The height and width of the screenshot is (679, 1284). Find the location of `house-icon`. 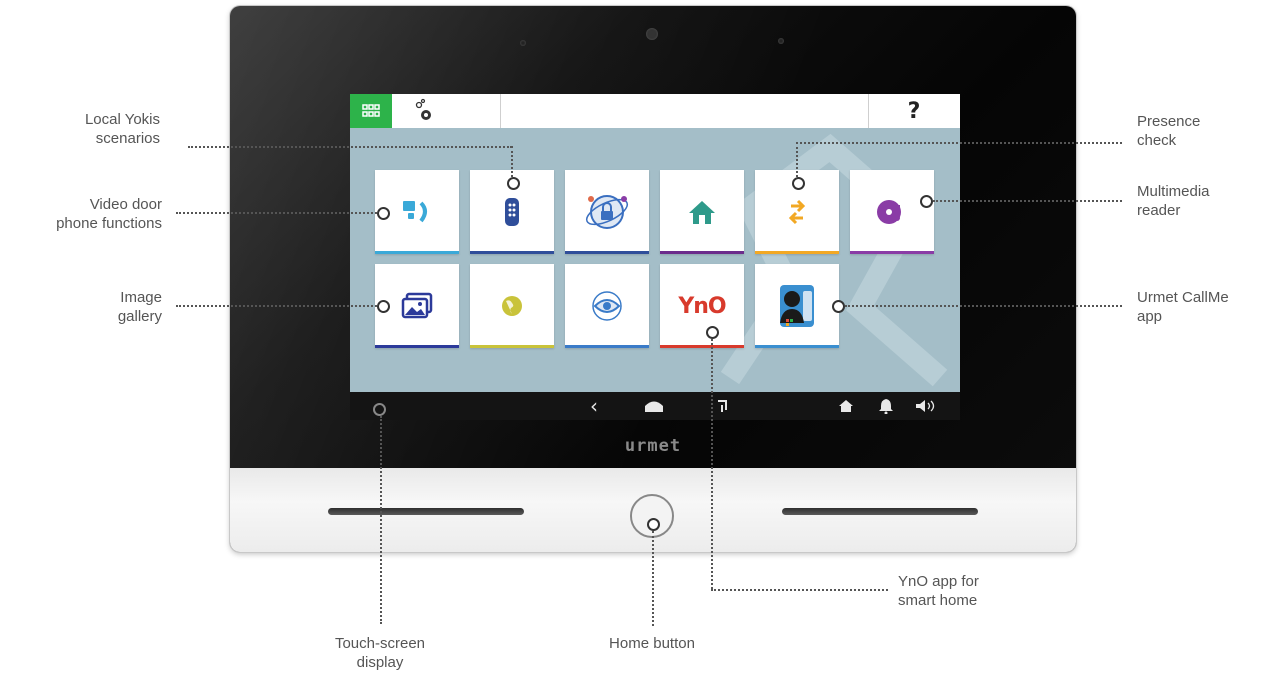

house-icon is located at coordinates (702, 212).